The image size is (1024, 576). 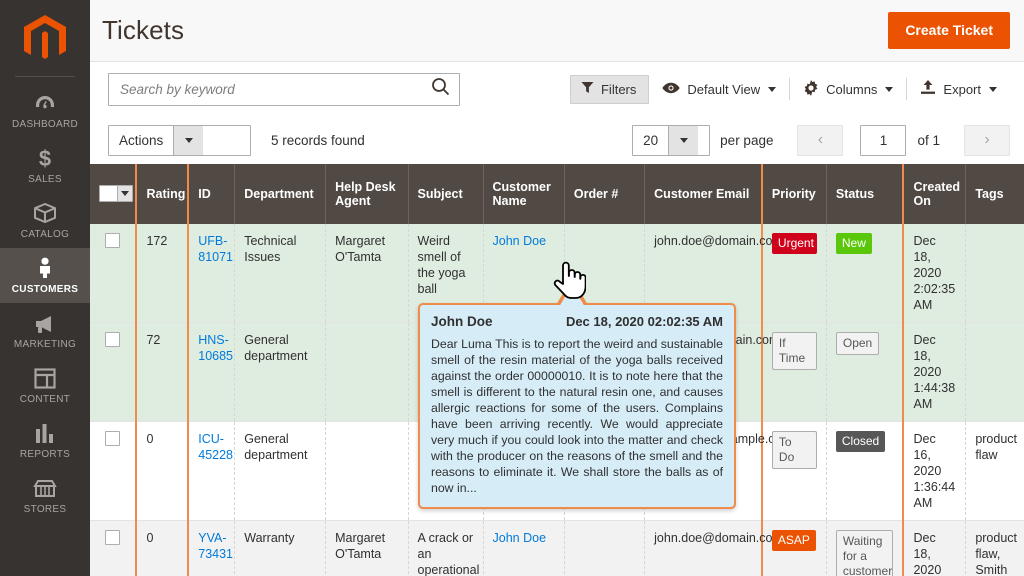 I want to click on column-header-subject: Subject, so click(x=446, y=194).